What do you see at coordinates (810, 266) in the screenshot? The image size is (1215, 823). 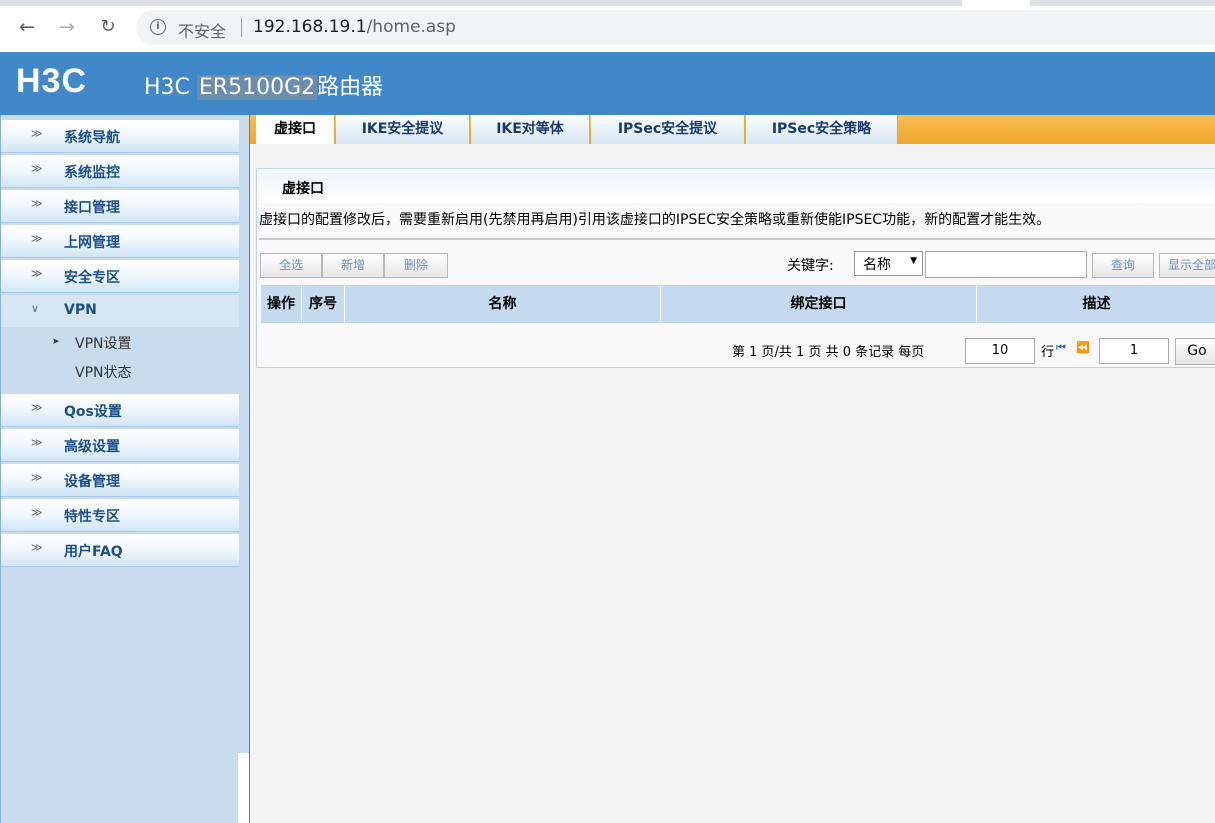 I see `keyword-label: 关键字:` at bounding box center [810, 266].